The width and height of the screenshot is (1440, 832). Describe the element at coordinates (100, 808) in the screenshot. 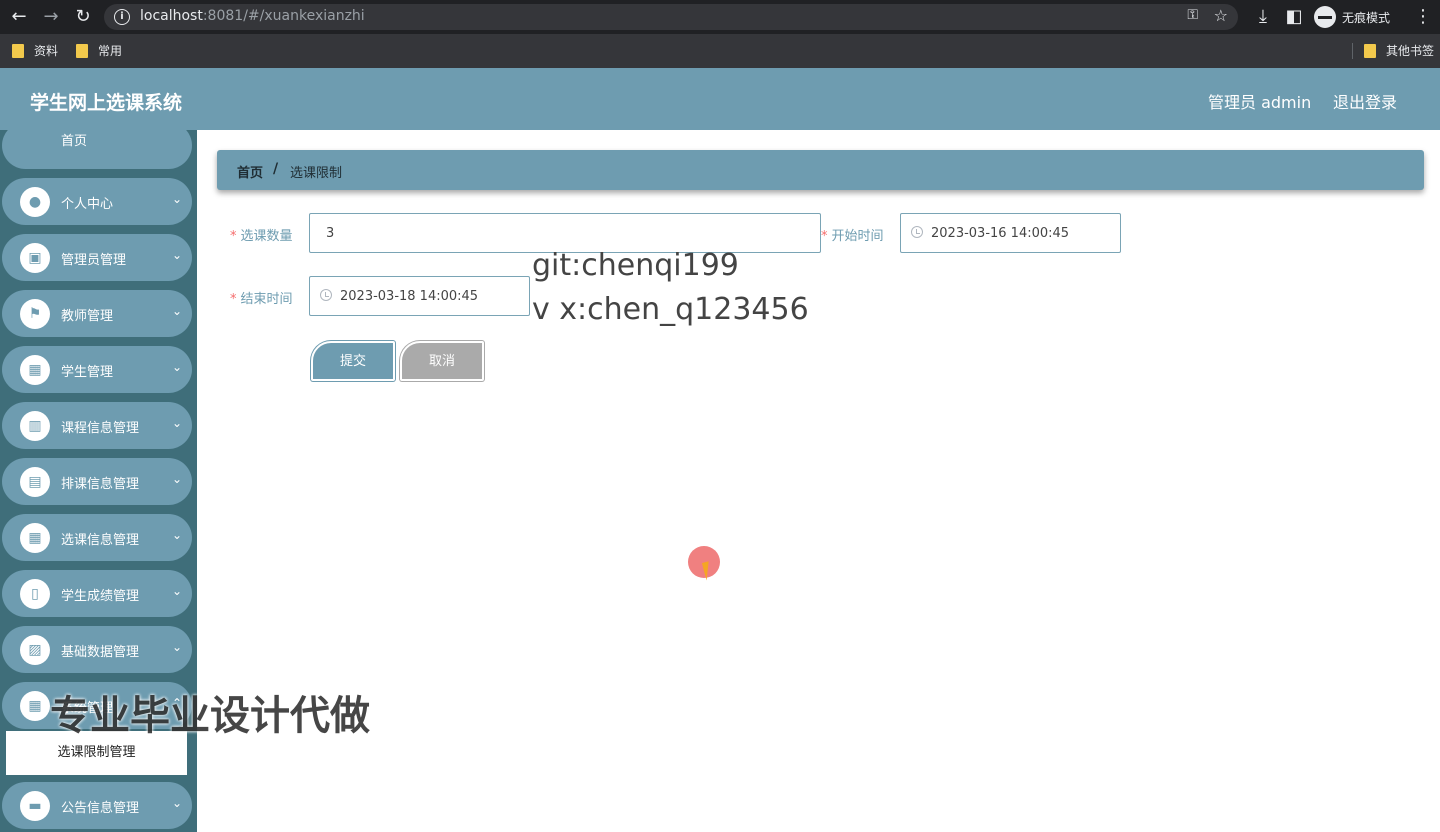

I see `sidebar-item-label: 公告信息管理` at that location.